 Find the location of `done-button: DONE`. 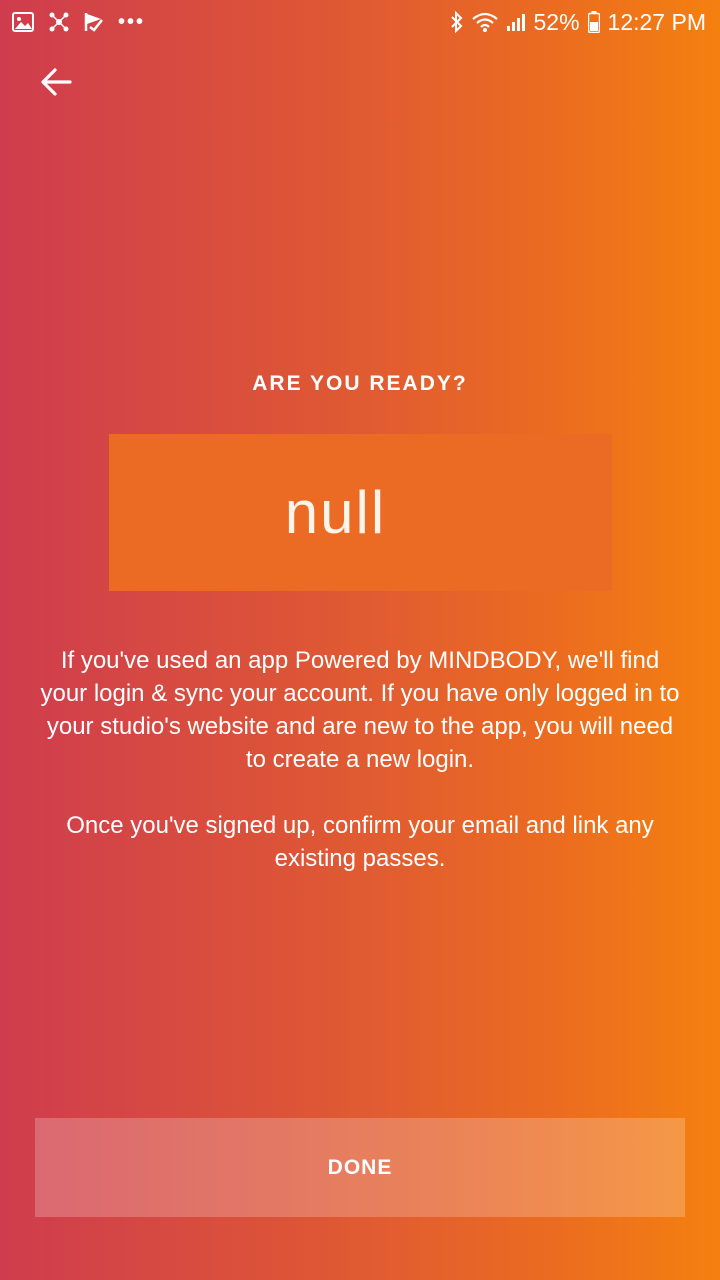

done-button: DONE is located at coordinates (360, 1167).